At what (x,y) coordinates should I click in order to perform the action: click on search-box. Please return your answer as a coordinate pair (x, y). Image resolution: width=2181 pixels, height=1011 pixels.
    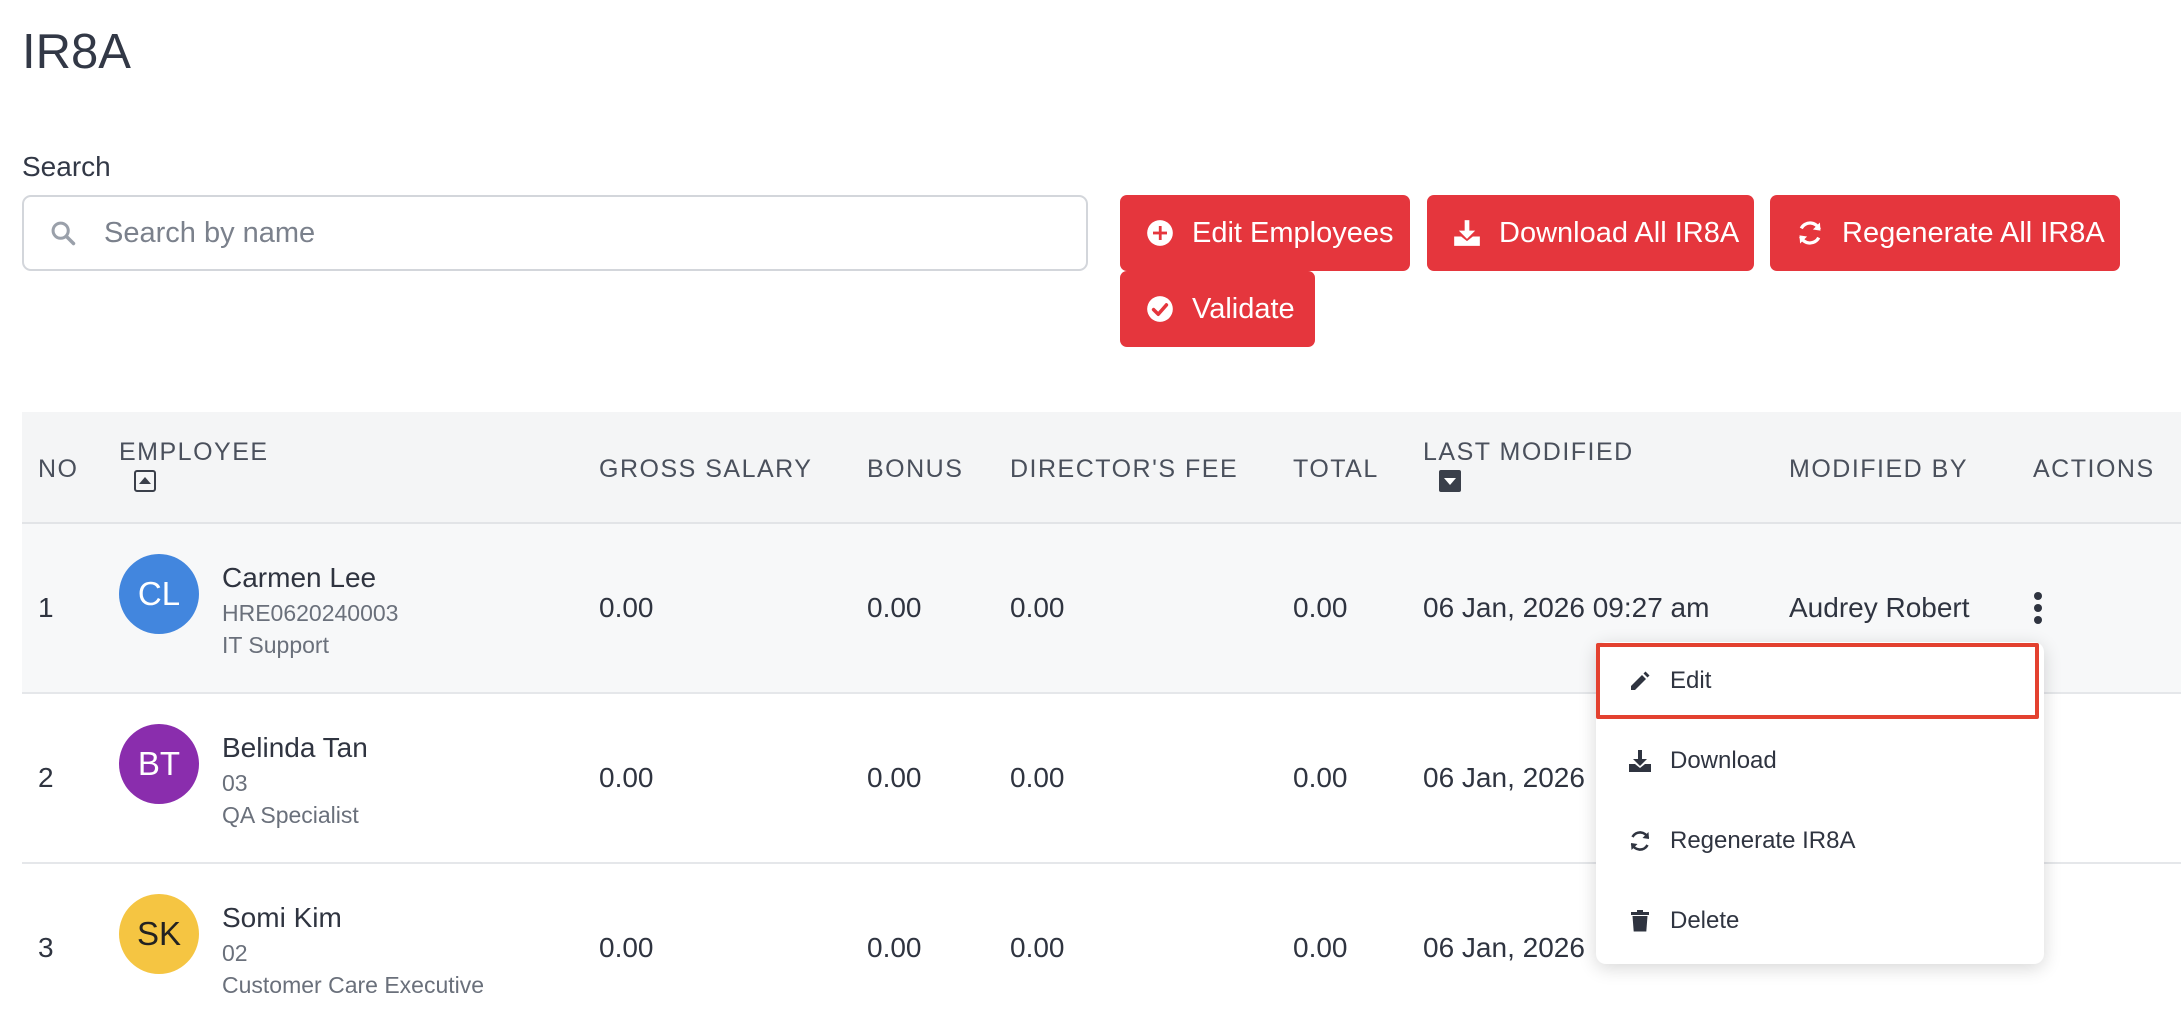
    Looking at the image, I should click on (555, 233).